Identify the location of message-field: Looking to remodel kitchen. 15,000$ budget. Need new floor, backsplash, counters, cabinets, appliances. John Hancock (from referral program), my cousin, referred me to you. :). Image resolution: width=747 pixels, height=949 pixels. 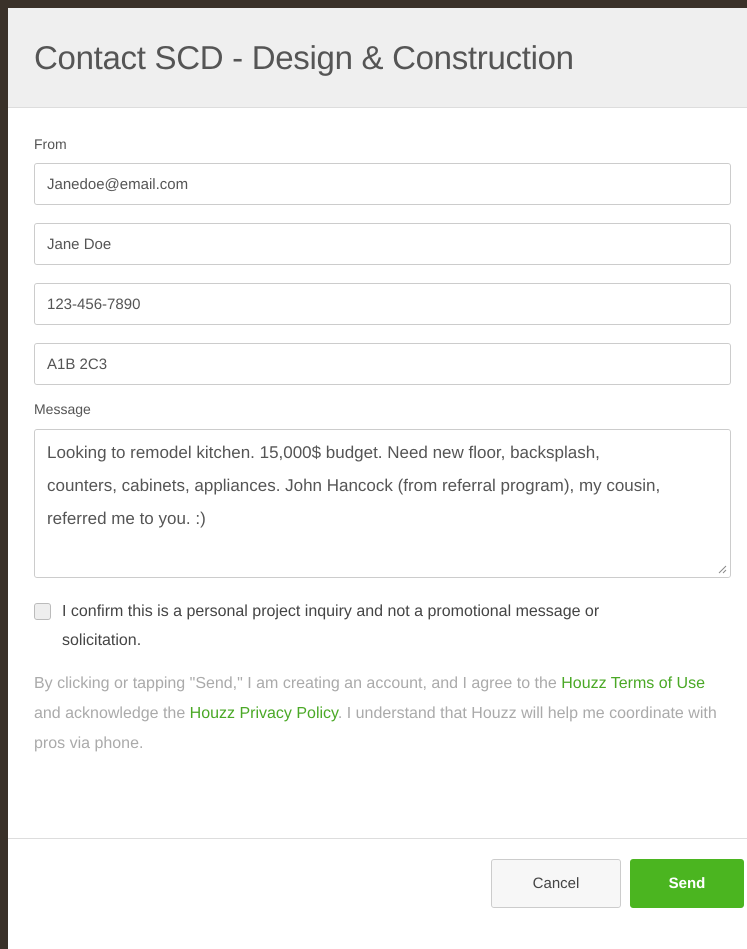
(382, 503).